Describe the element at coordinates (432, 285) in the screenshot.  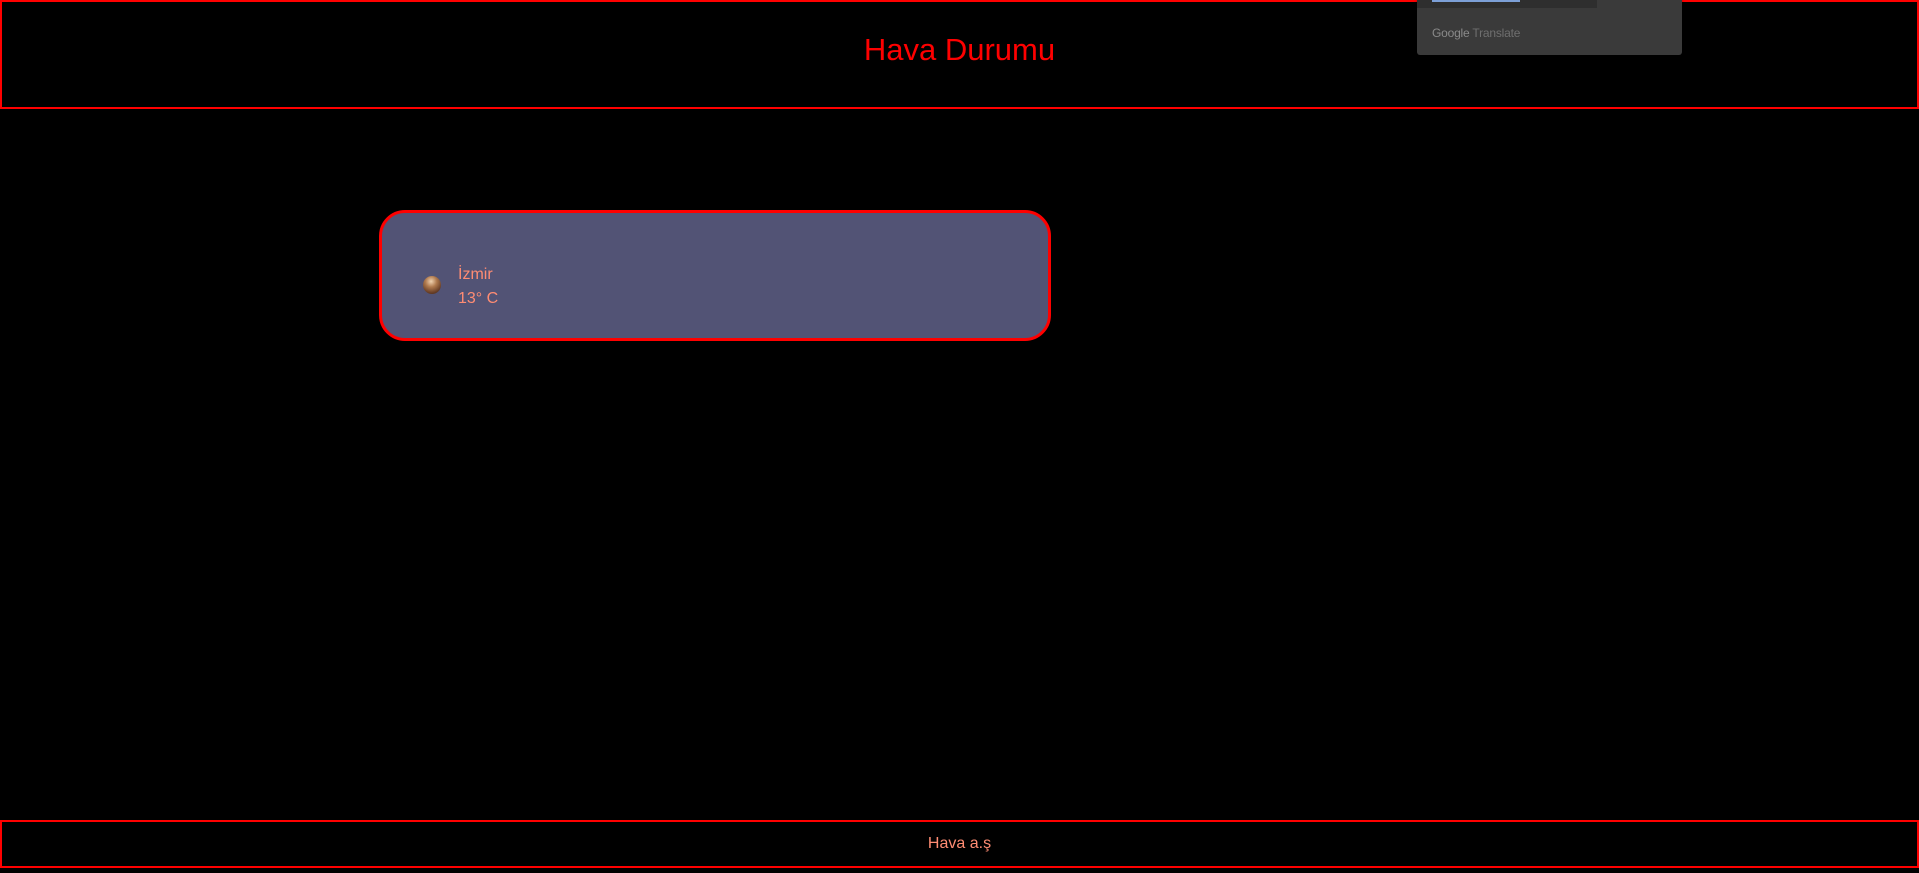
I see `moon-icon` at that location.